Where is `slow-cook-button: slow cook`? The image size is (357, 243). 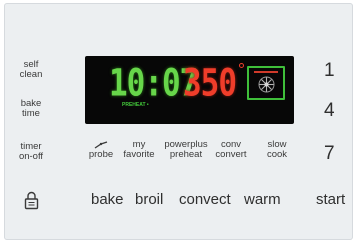
slow-cook-button: slow cook is located at coordinates (277, 150).